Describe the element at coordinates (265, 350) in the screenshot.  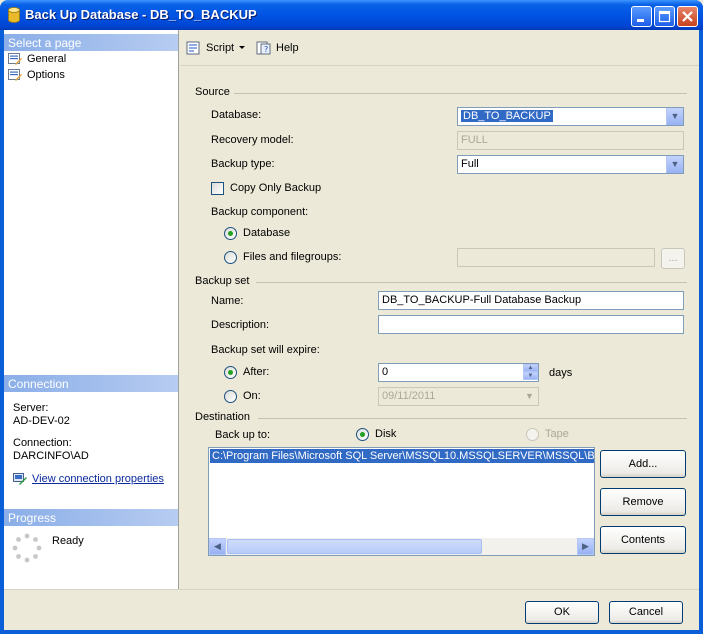
I see `expire-label: Backup set will expire:` at that location.